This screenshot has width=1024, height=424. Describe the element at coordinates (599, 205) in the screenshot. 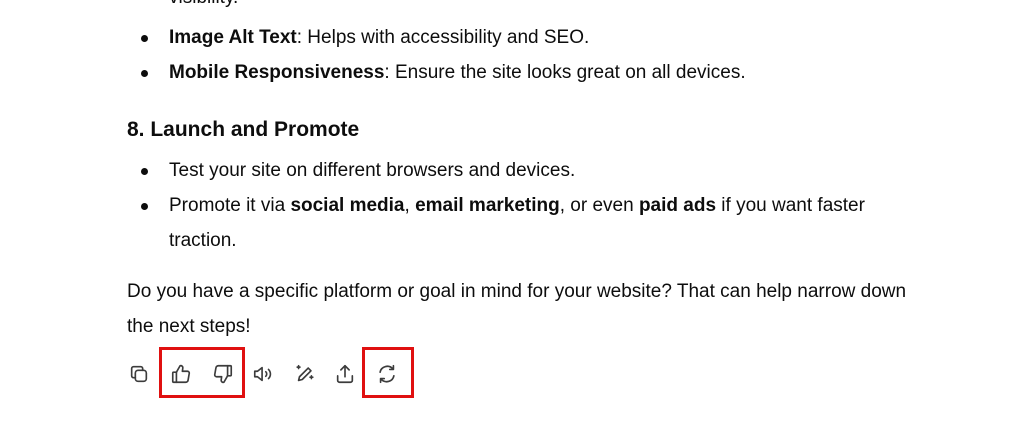

I see `list-item-text: , or even` at that location.